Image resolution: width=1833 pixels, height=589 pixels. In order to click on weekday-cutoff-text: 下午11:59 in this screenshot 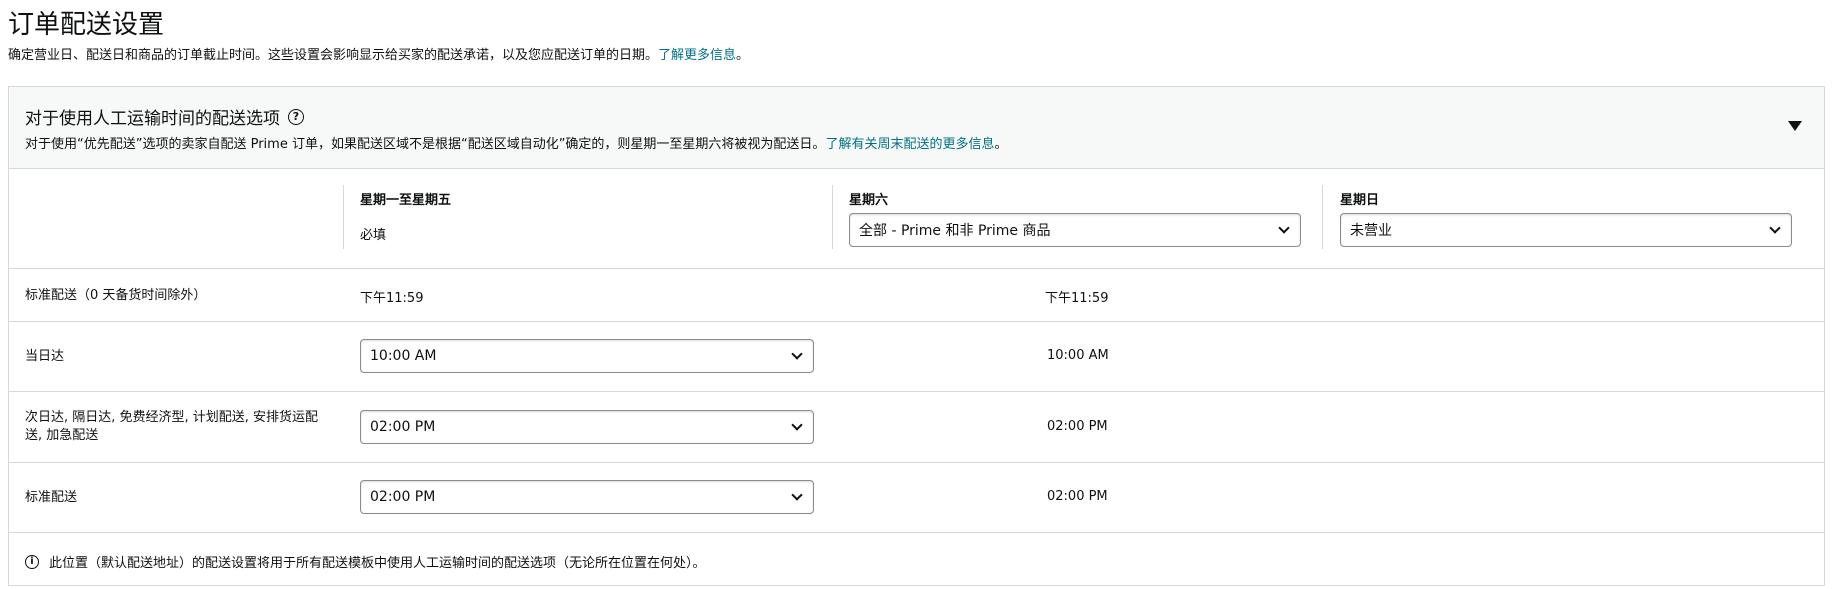, I will do `click(392, 298)`.